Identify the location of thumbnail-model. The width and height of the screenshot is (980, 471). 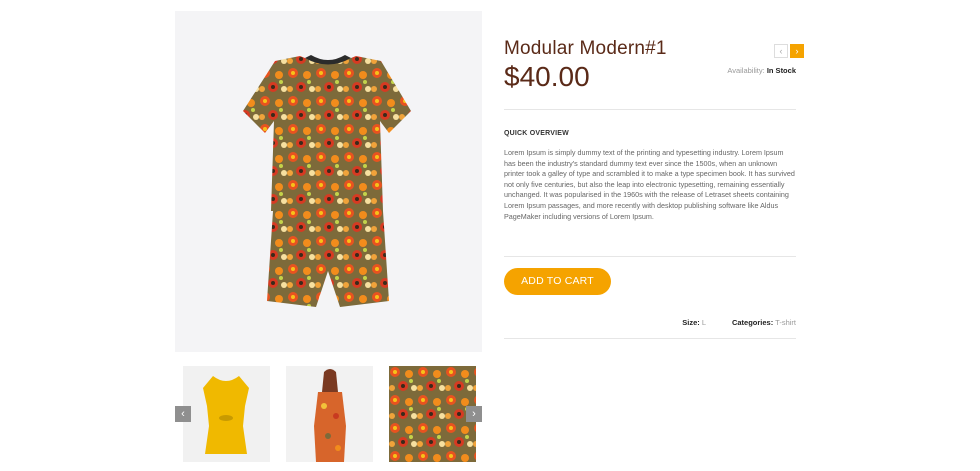
(329, 414).